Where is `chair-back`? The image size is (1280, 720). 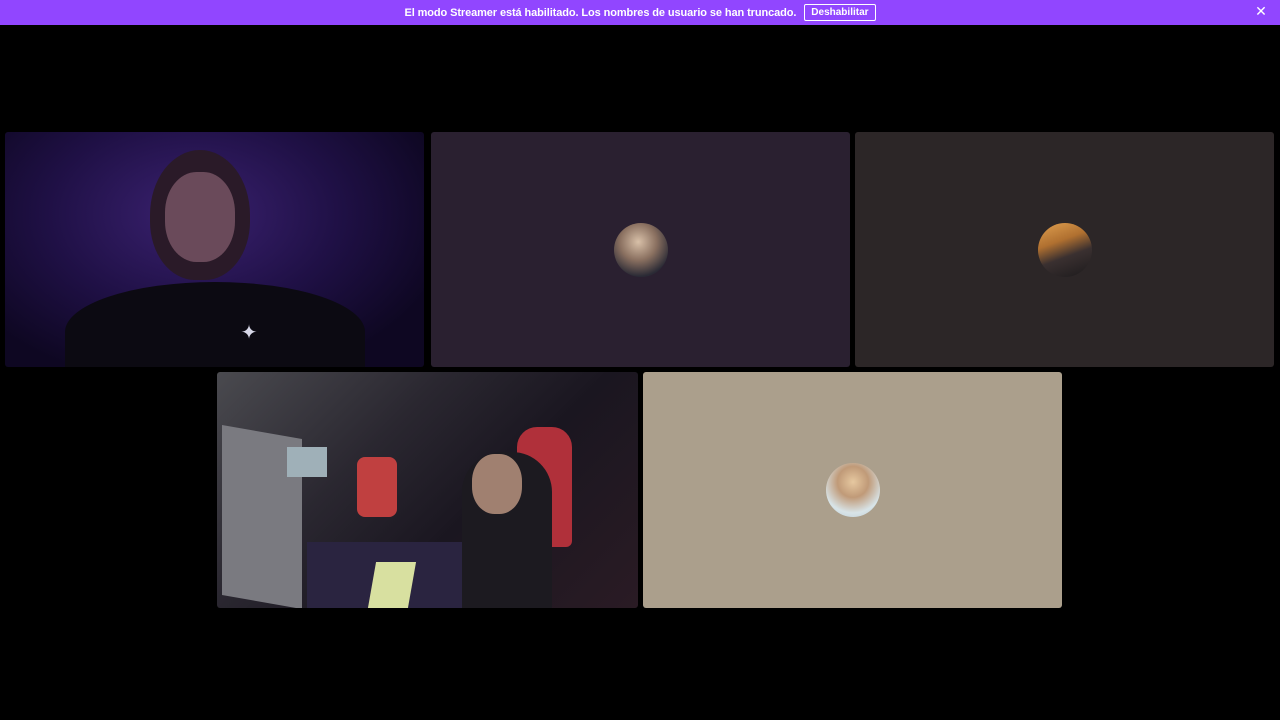
chair-back is located at coordinates (377, 487).